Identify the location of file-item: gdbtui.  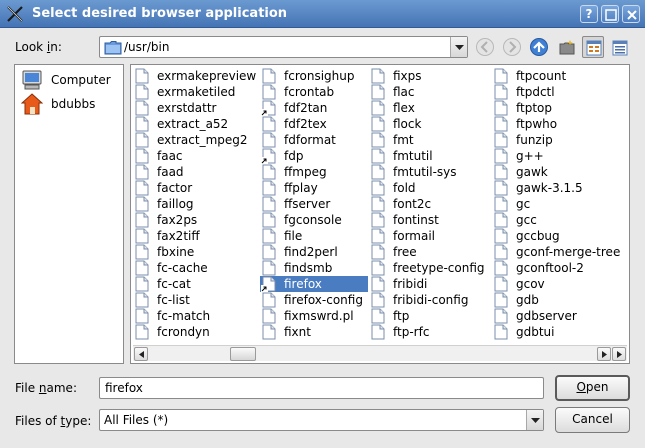
(560, 332).